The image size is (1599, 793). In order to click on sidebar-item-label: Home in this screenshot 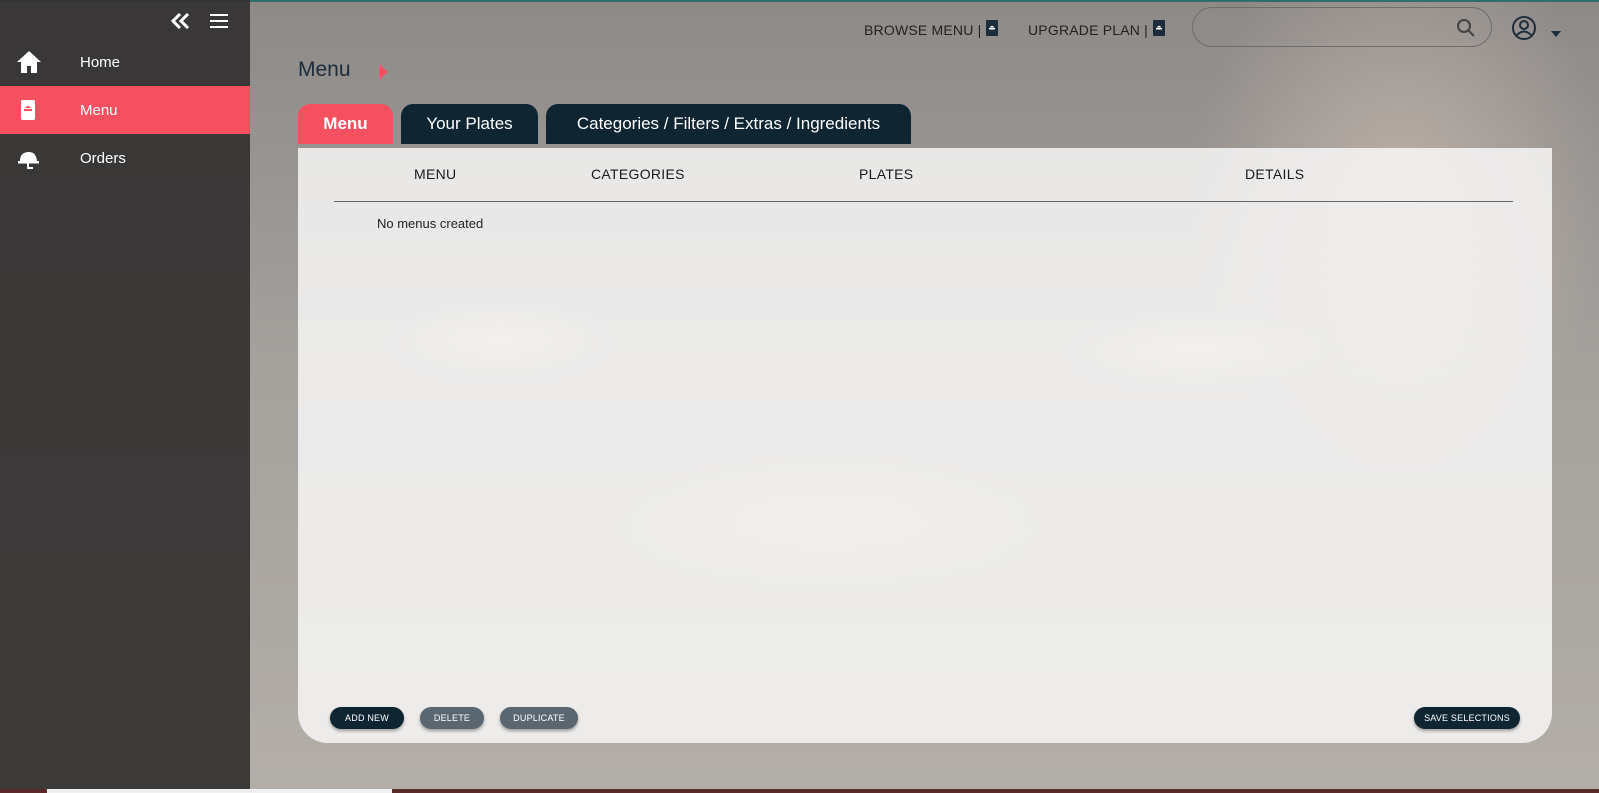, I will do `click(100, 62)`.